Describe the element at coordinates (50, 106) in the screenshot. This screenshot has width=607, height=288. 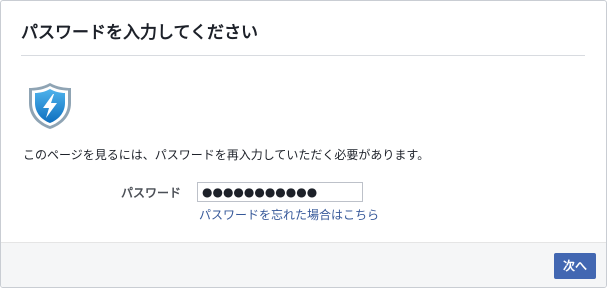
I see `shield-lightning-icon` at that location.